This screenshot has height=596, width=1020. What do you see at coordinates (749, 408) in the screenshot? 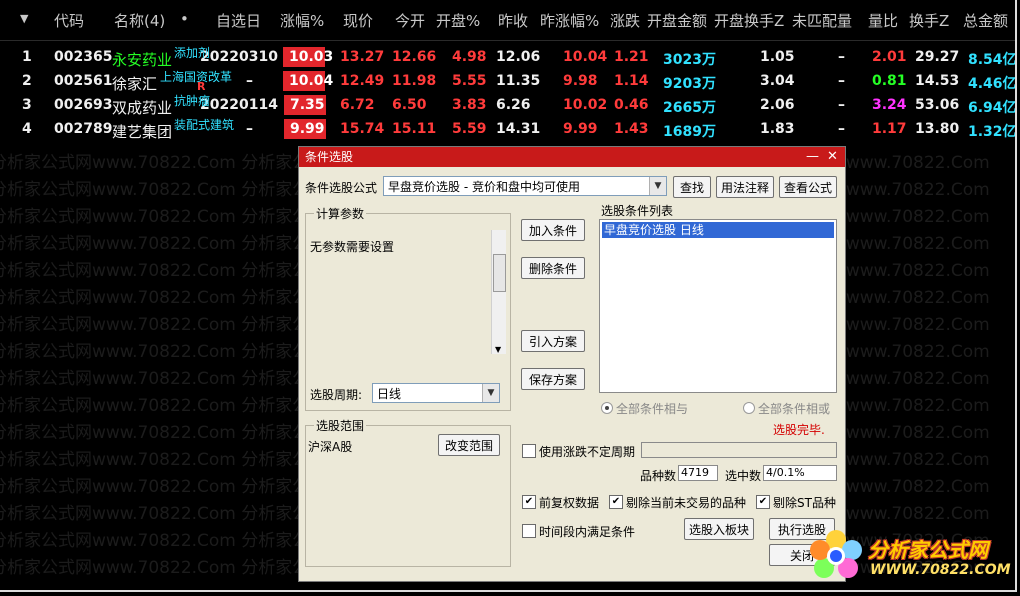
I see `all-or-radio` at bounding box center [749, 408].